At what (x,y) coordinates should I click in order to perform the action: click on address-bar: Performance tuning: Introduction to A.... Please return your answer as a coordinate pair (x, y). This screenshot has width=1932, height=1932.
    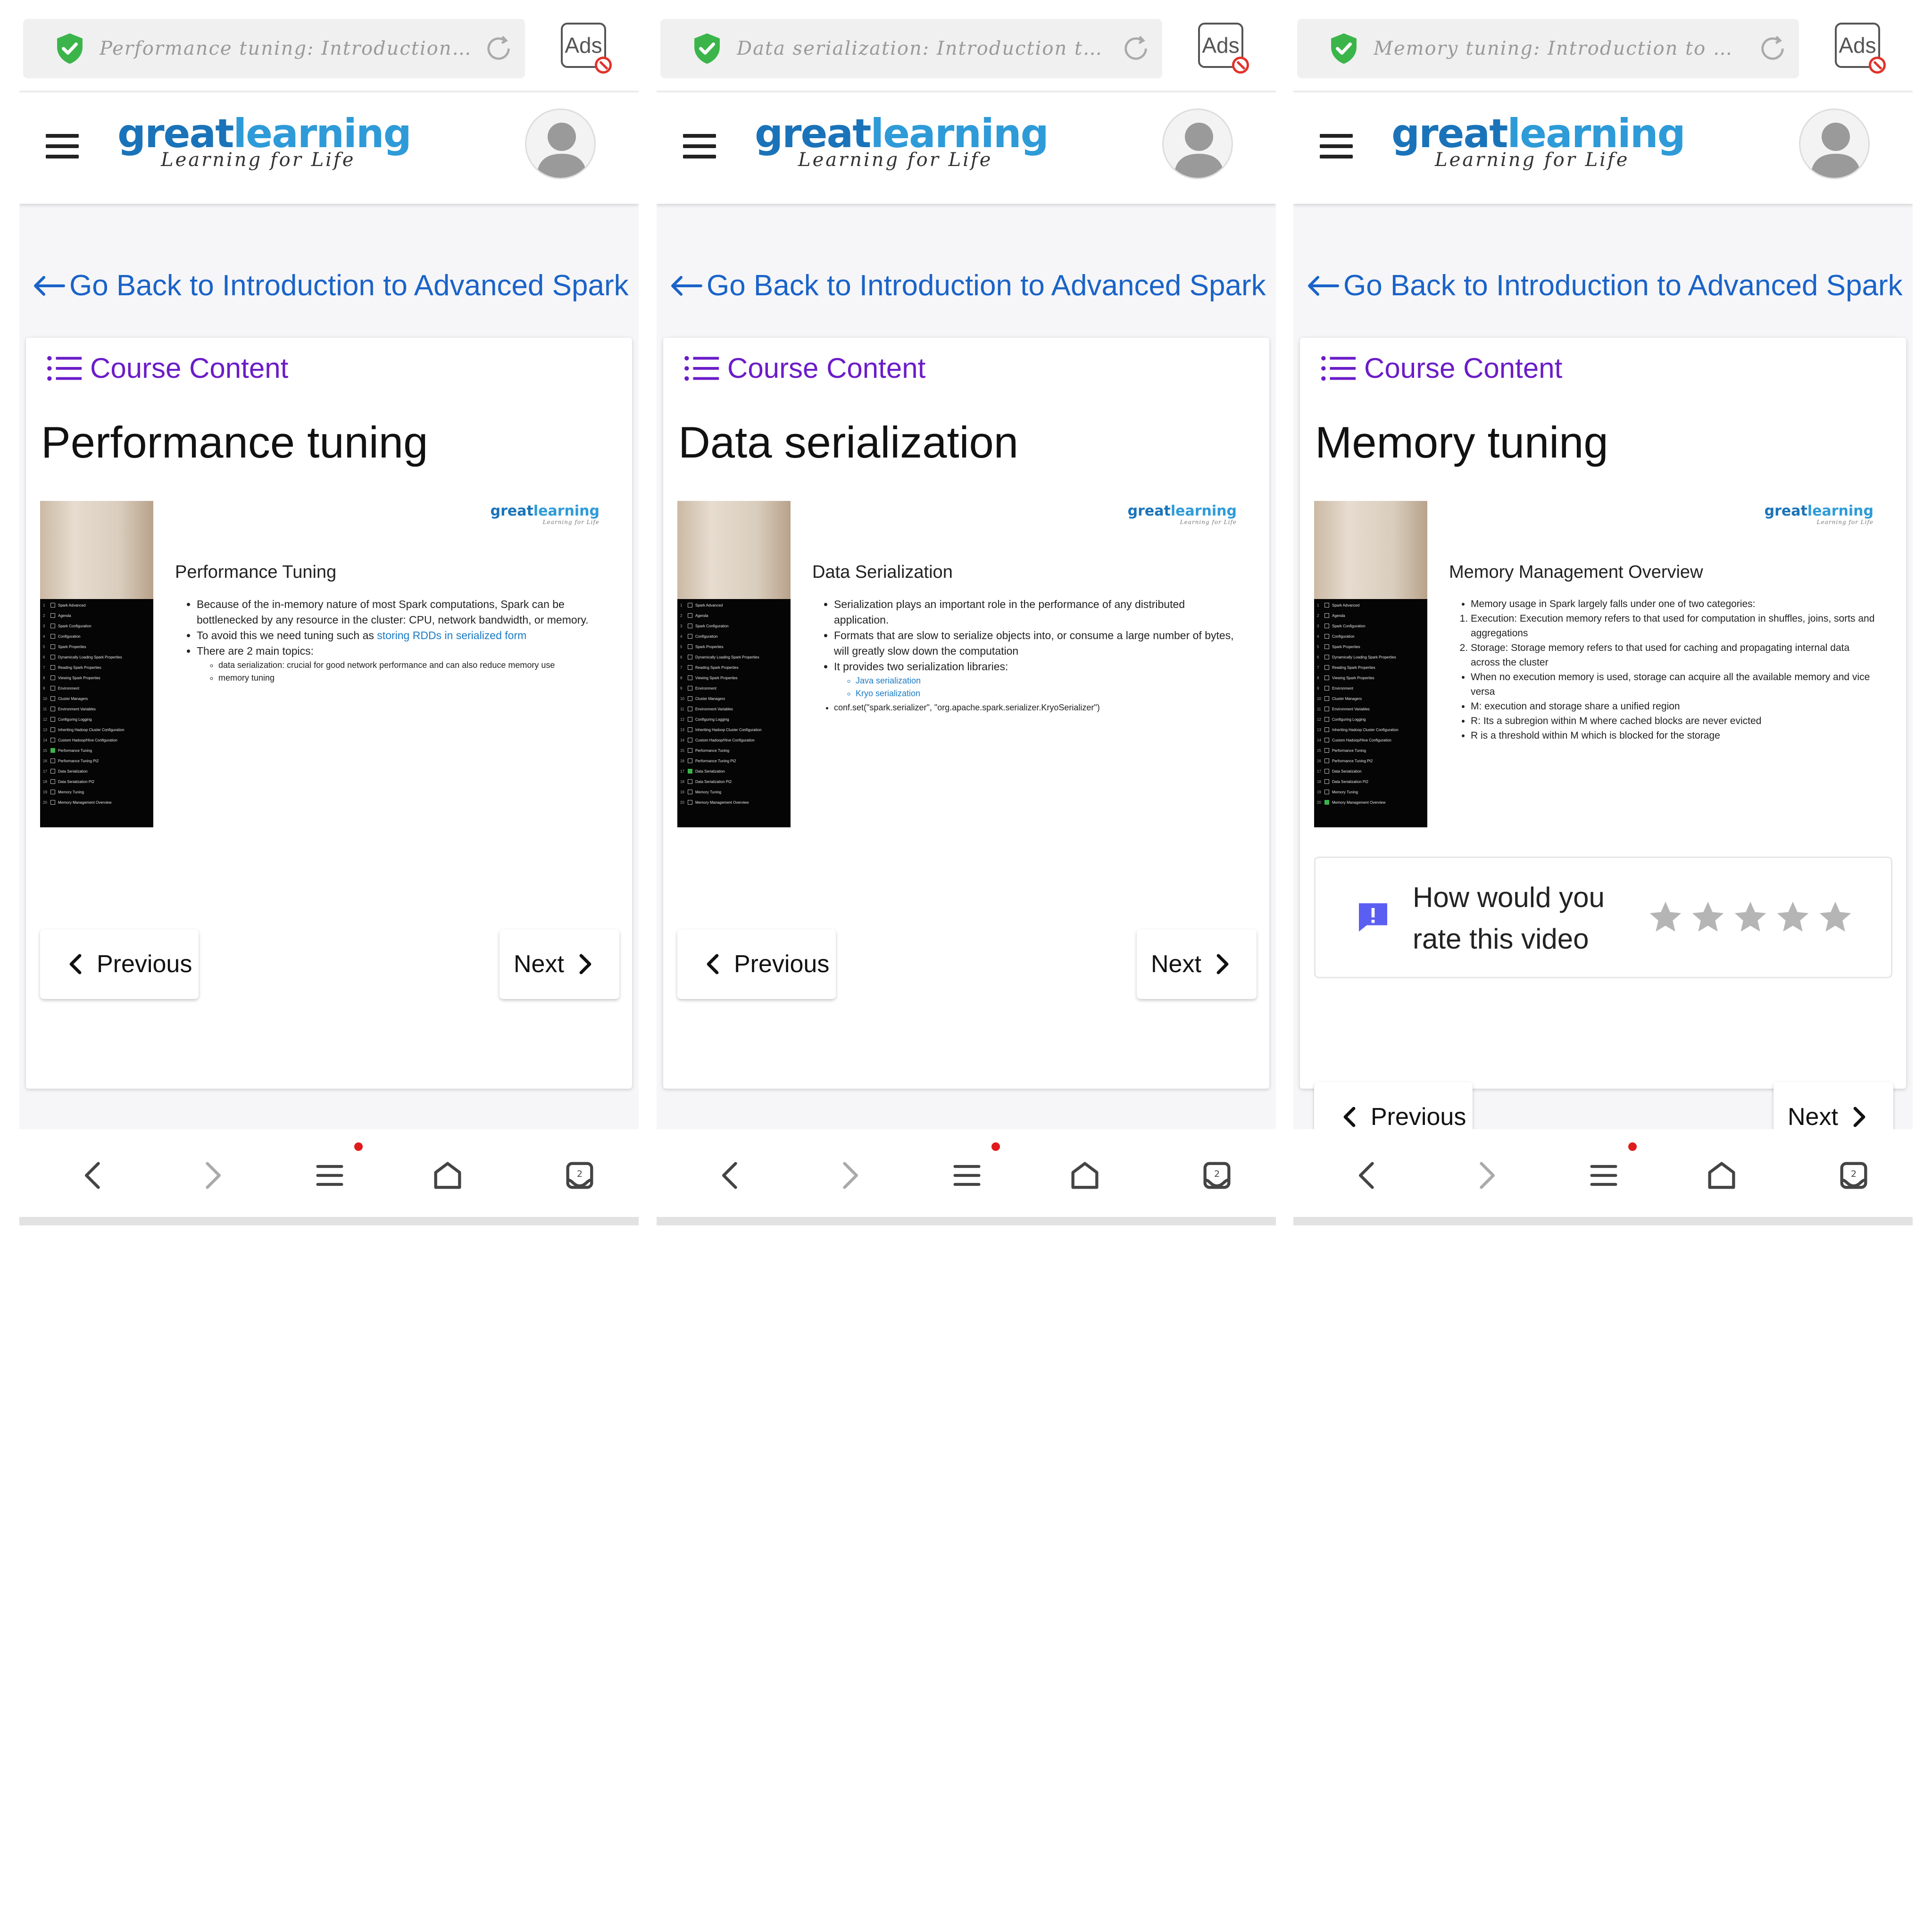
    Looking at the image, I should click on (274, 49).